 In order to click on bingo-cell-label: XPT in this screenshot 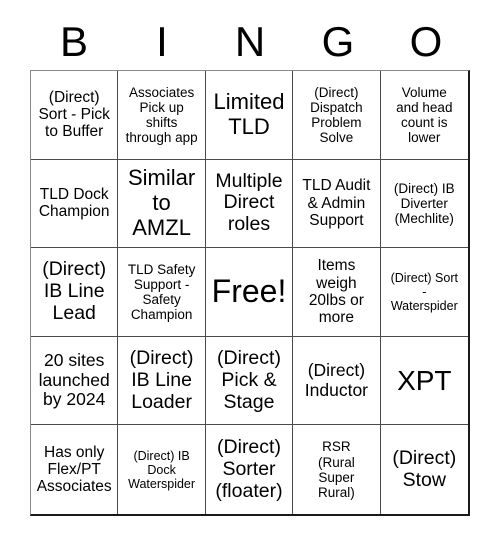, I will do `click(424, 380)`.